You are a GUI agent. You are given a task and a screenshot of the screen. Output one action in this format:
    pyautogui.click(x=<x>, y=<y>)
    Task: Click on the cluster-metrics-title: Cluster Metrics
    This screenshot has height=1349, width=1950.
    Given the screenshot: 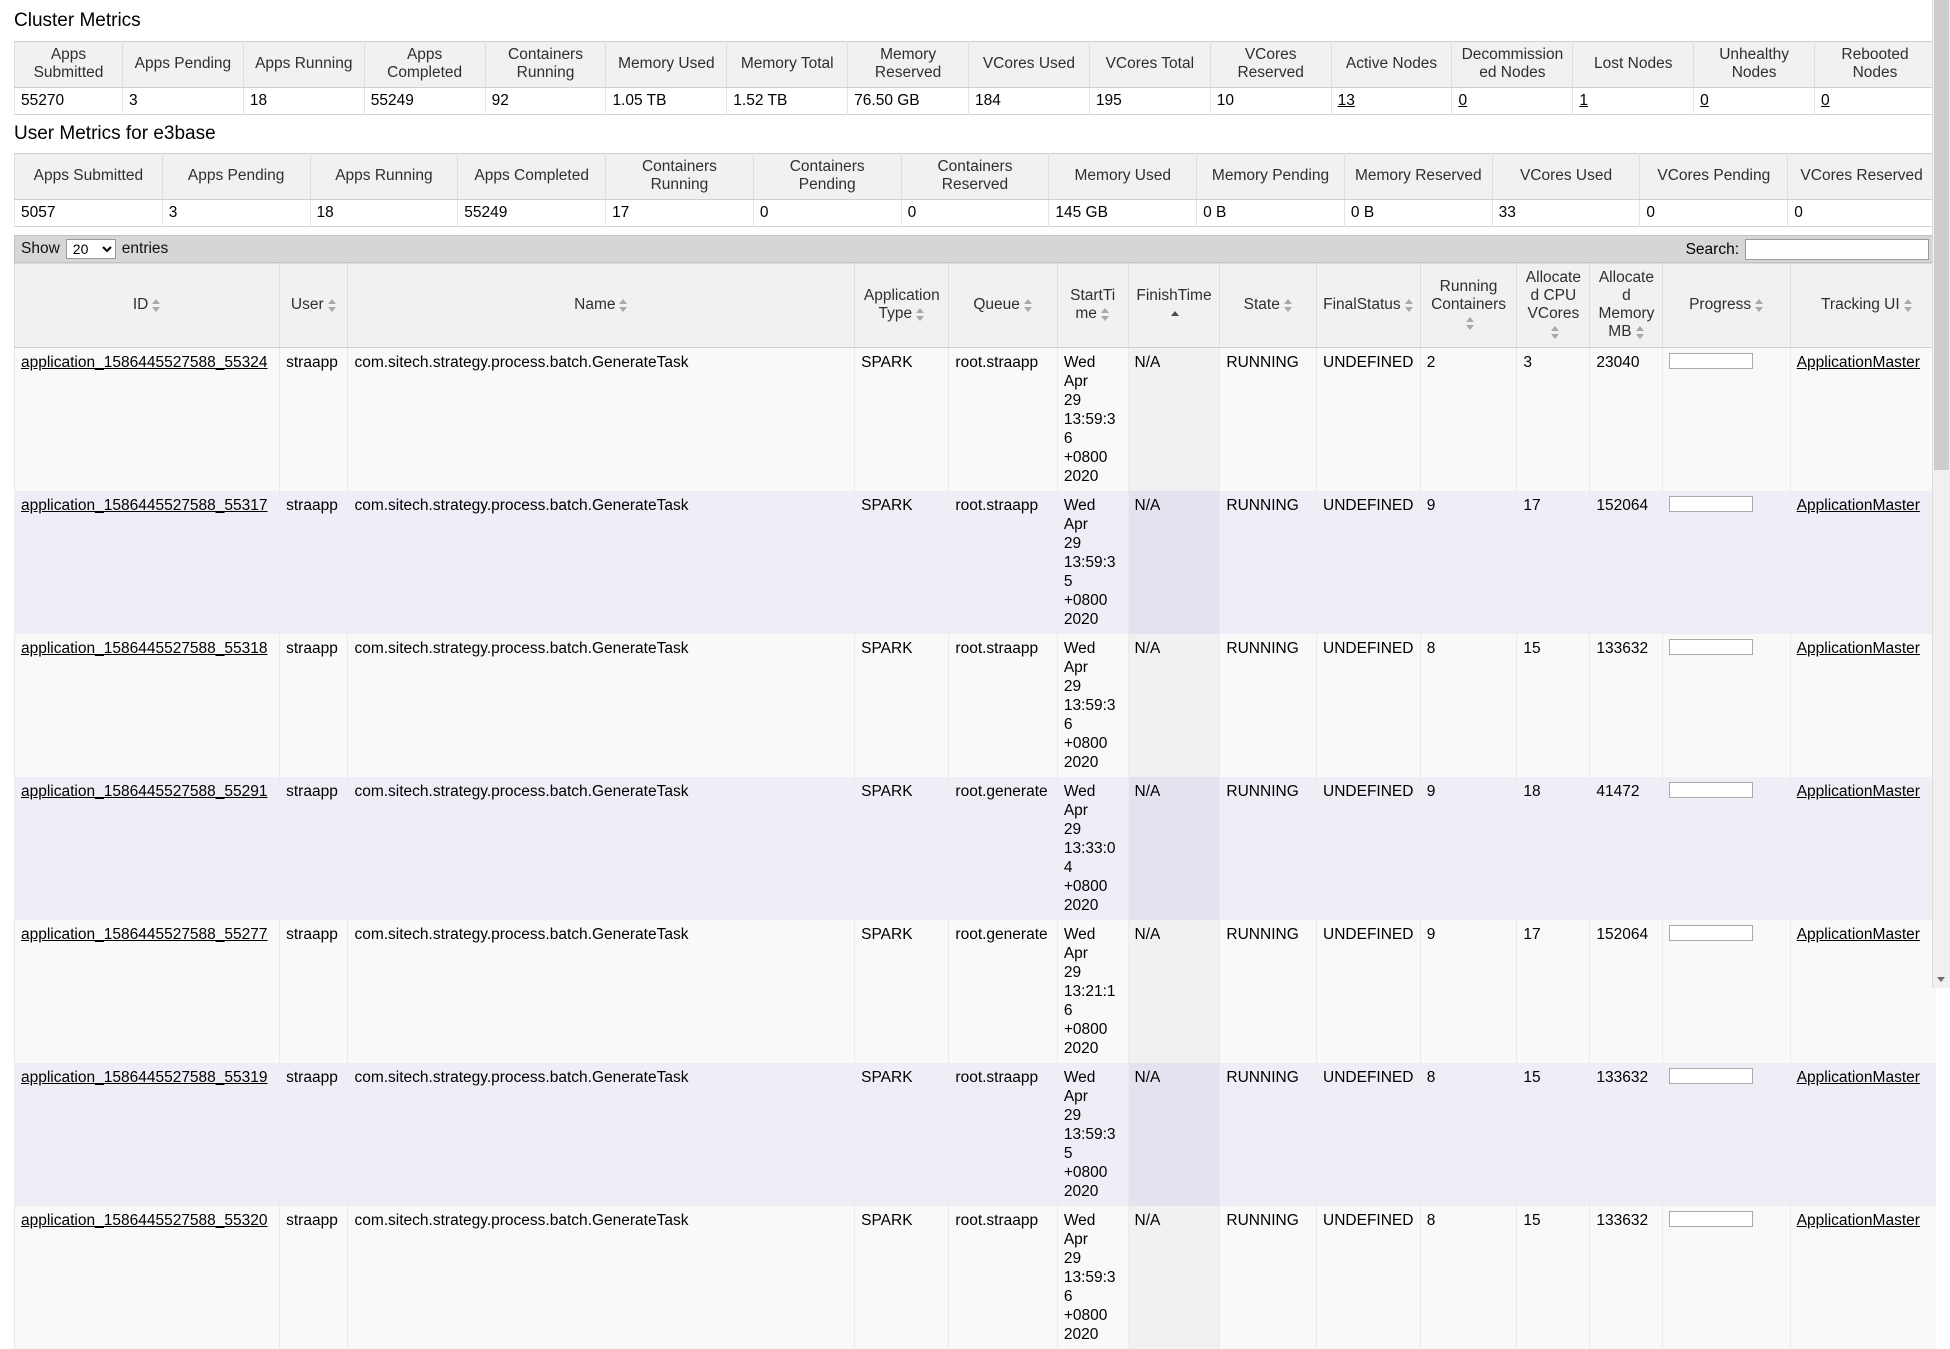 What is the action you would take?
    pyautogui.click(x=975, y=20)
    